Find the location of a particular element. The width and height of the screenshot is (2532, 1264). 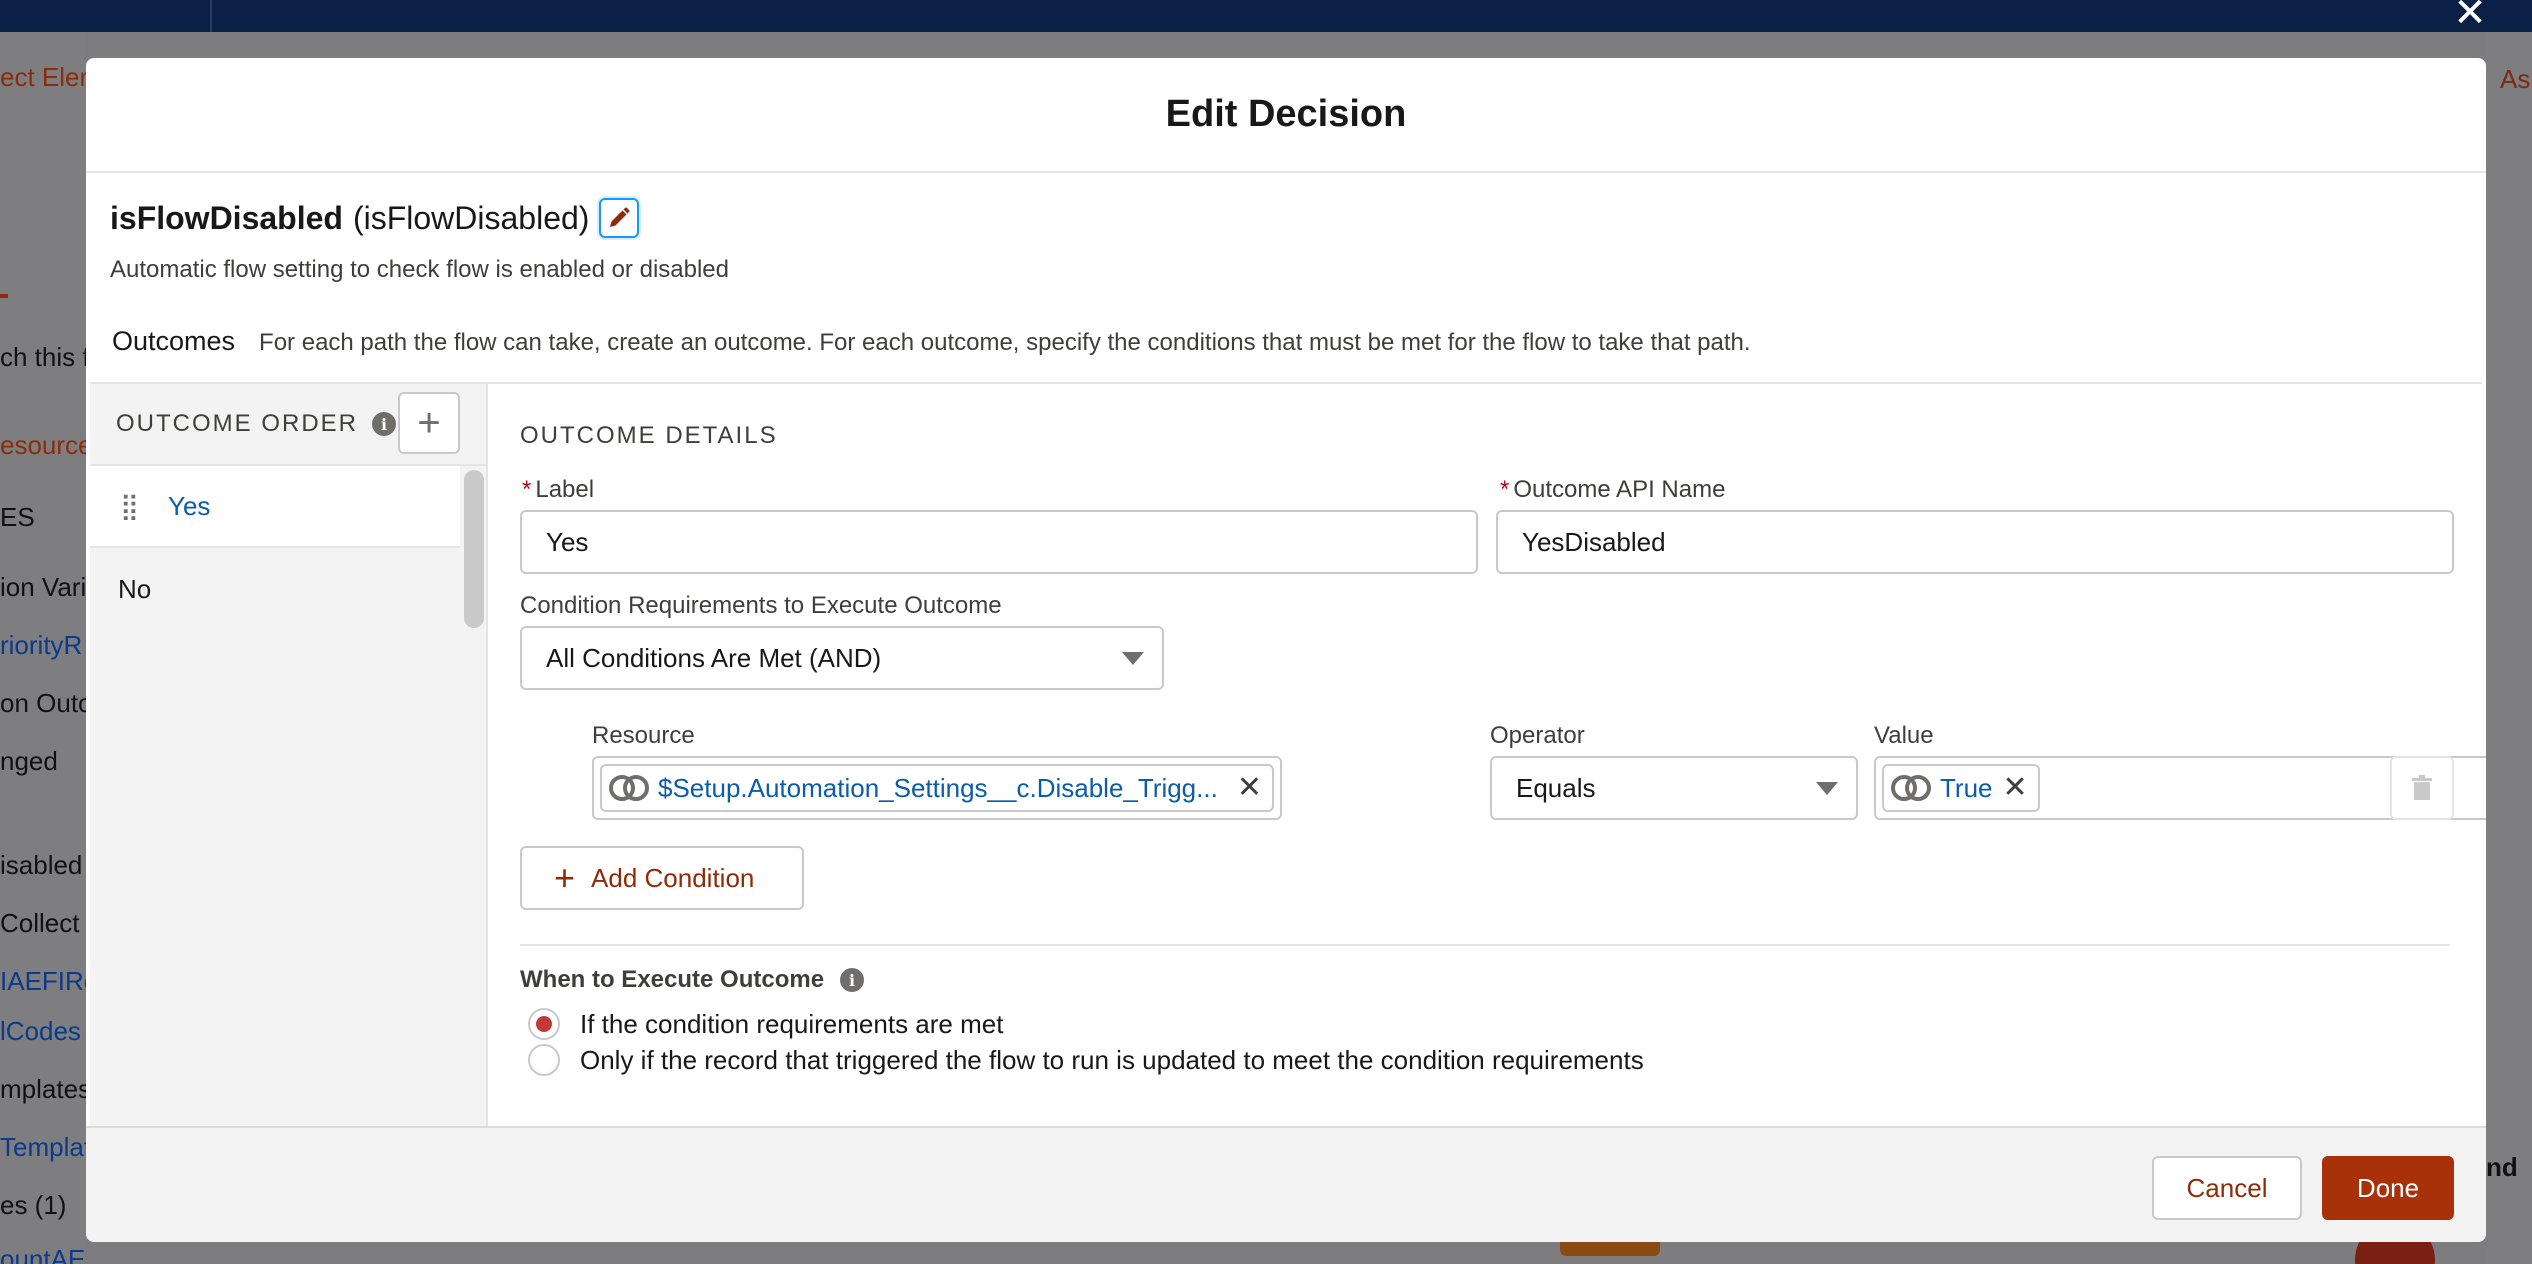

bg-sidebar-item: lCodes is located at coordinates (40, 1031).